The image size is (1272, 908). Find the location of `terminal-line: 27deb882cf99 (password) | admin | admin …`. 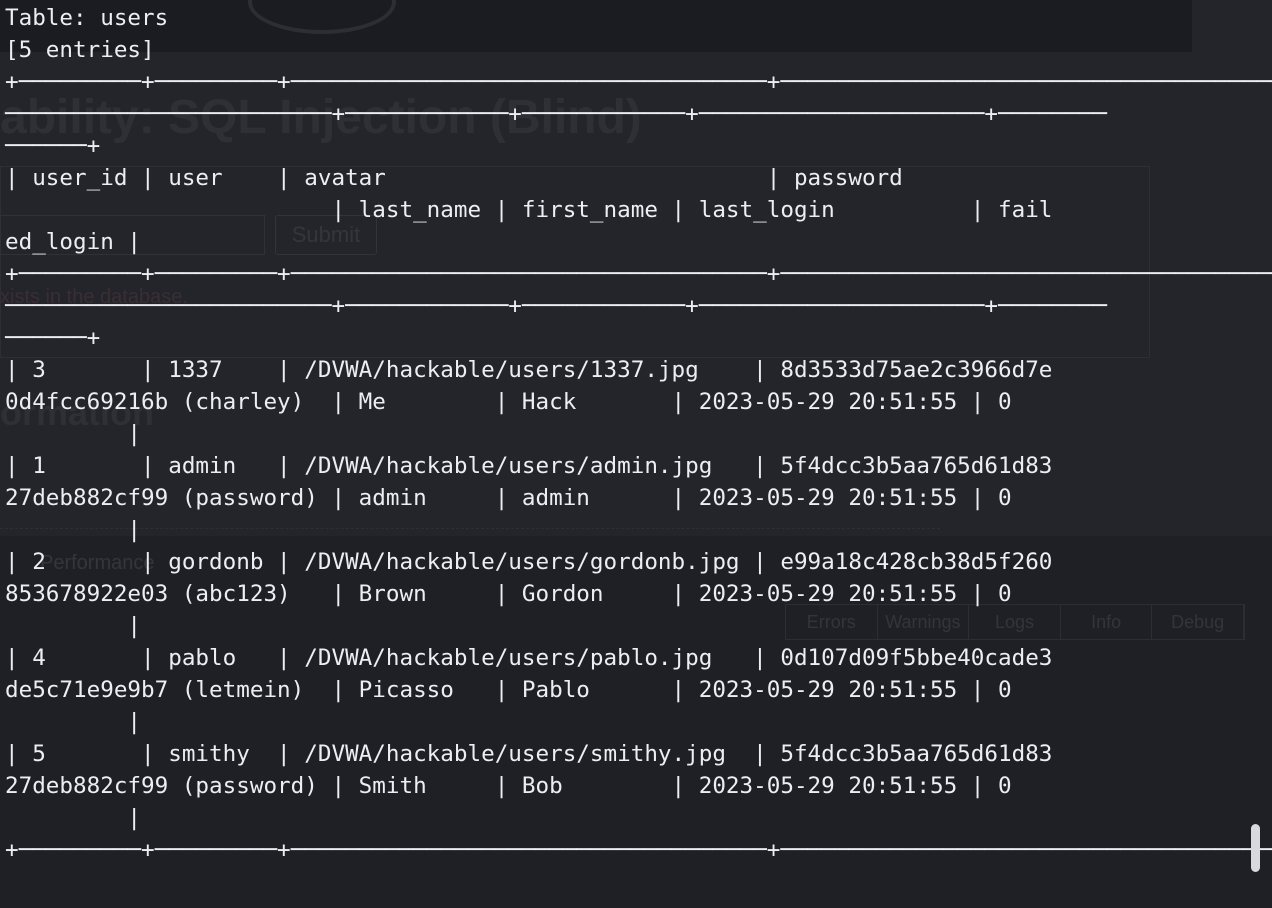

terminal-line: 27deb882cf99 (password) | admin | admin … is located at coordinates (508, 498).